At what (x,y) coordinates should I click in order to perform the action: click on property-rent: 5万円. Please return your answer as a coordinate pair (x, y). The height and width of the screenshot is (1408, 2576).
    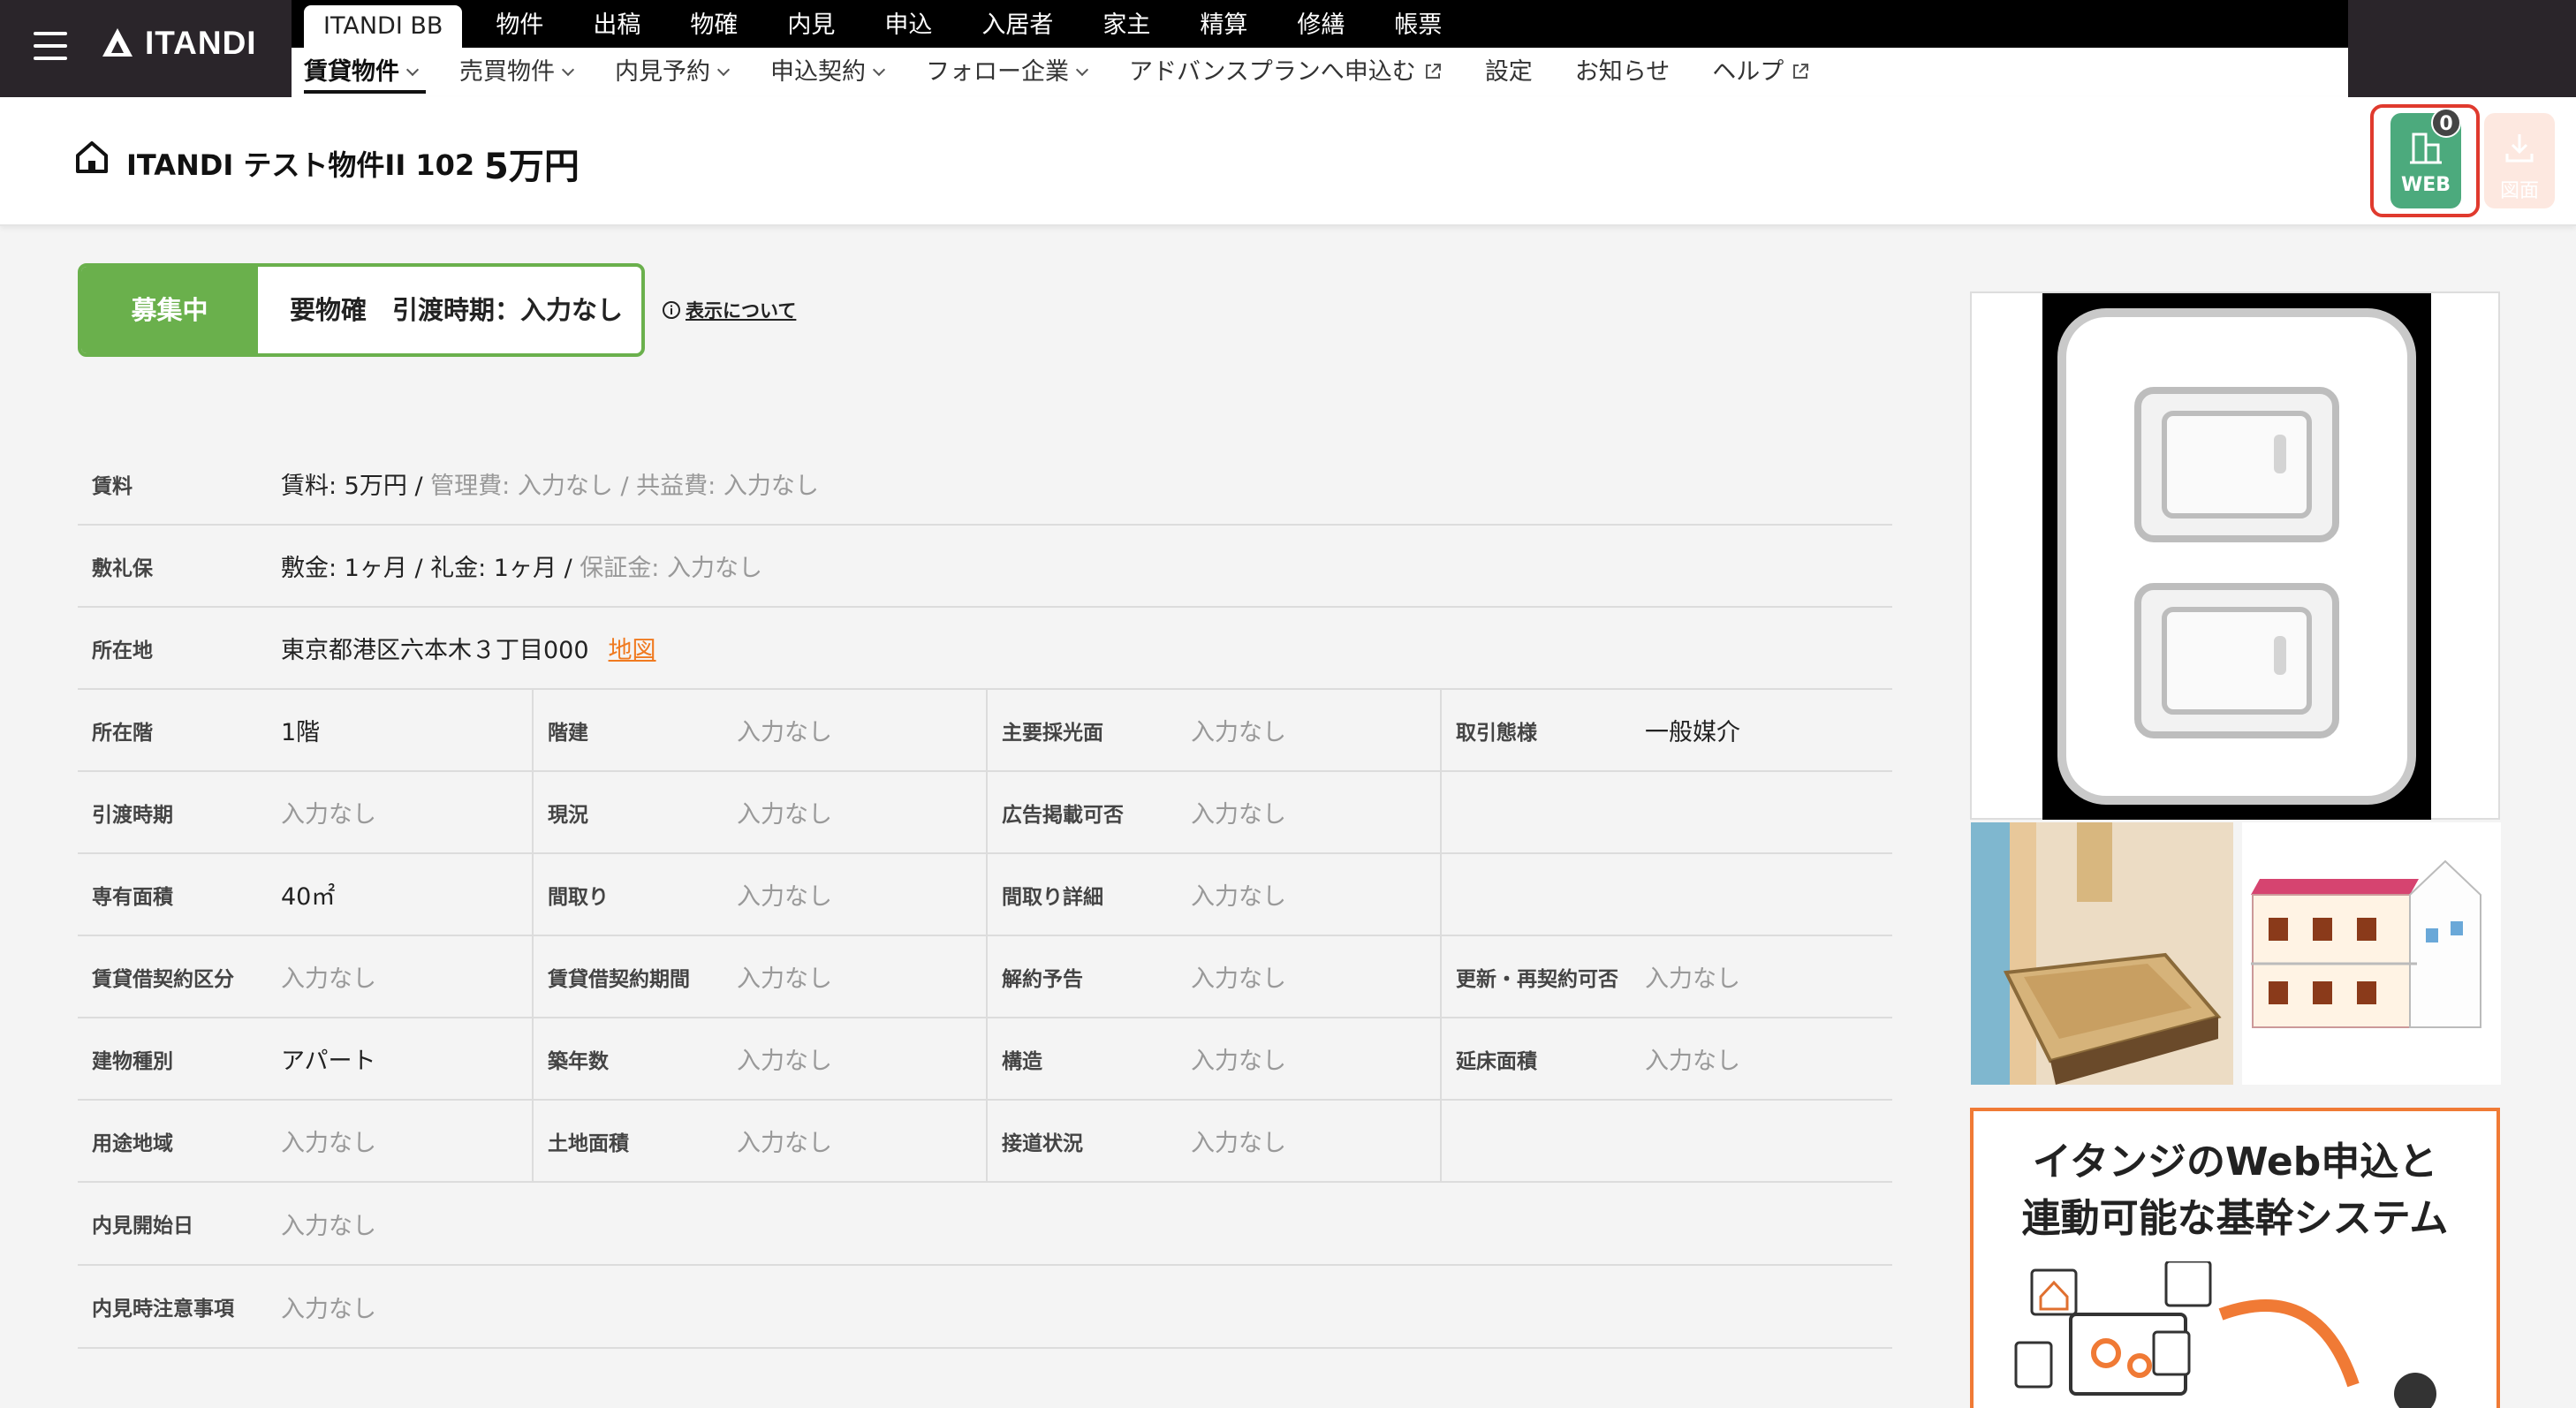
    Looking at the image, I should click on (532, 167).